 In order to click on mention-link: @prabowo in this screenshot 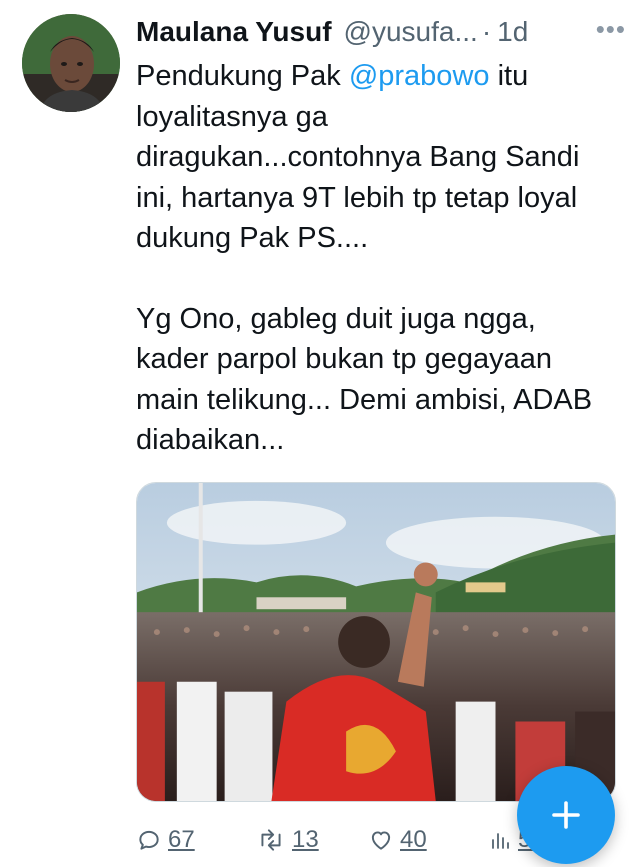, I will do `click(419, 76)`.